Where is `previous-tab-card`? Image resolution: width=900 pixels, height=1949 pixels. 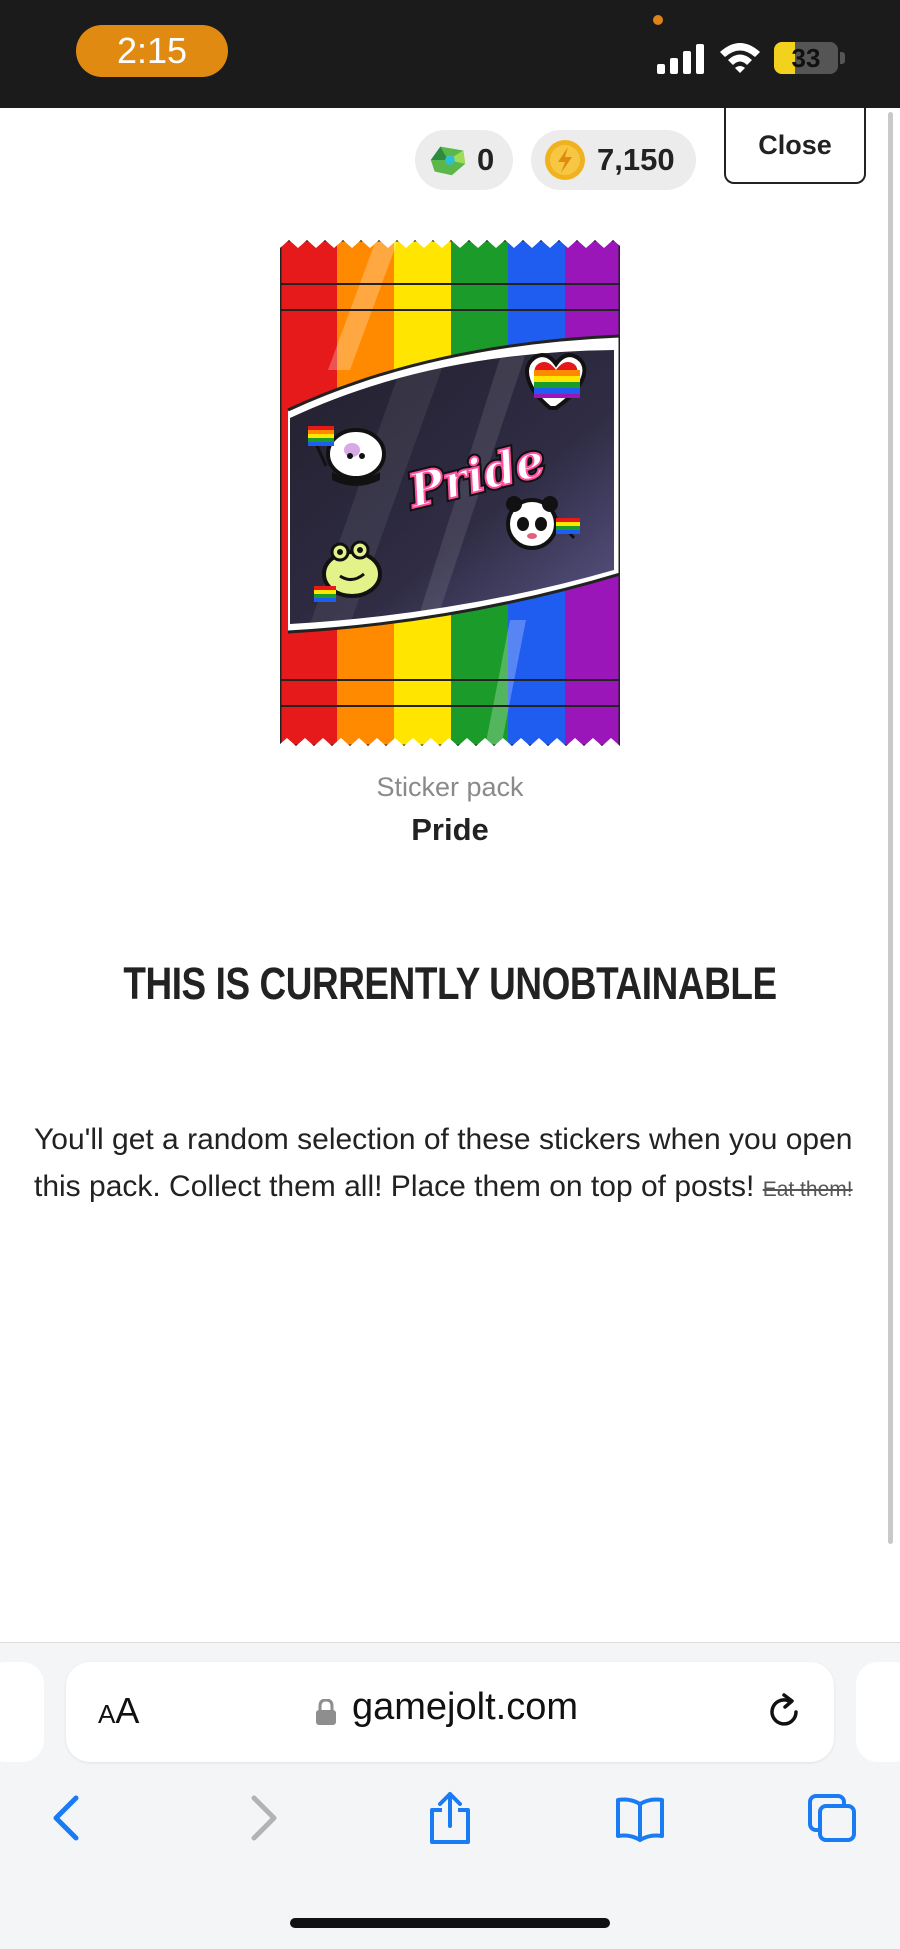
previous-tab-card is located at coordinates (22, 1712).